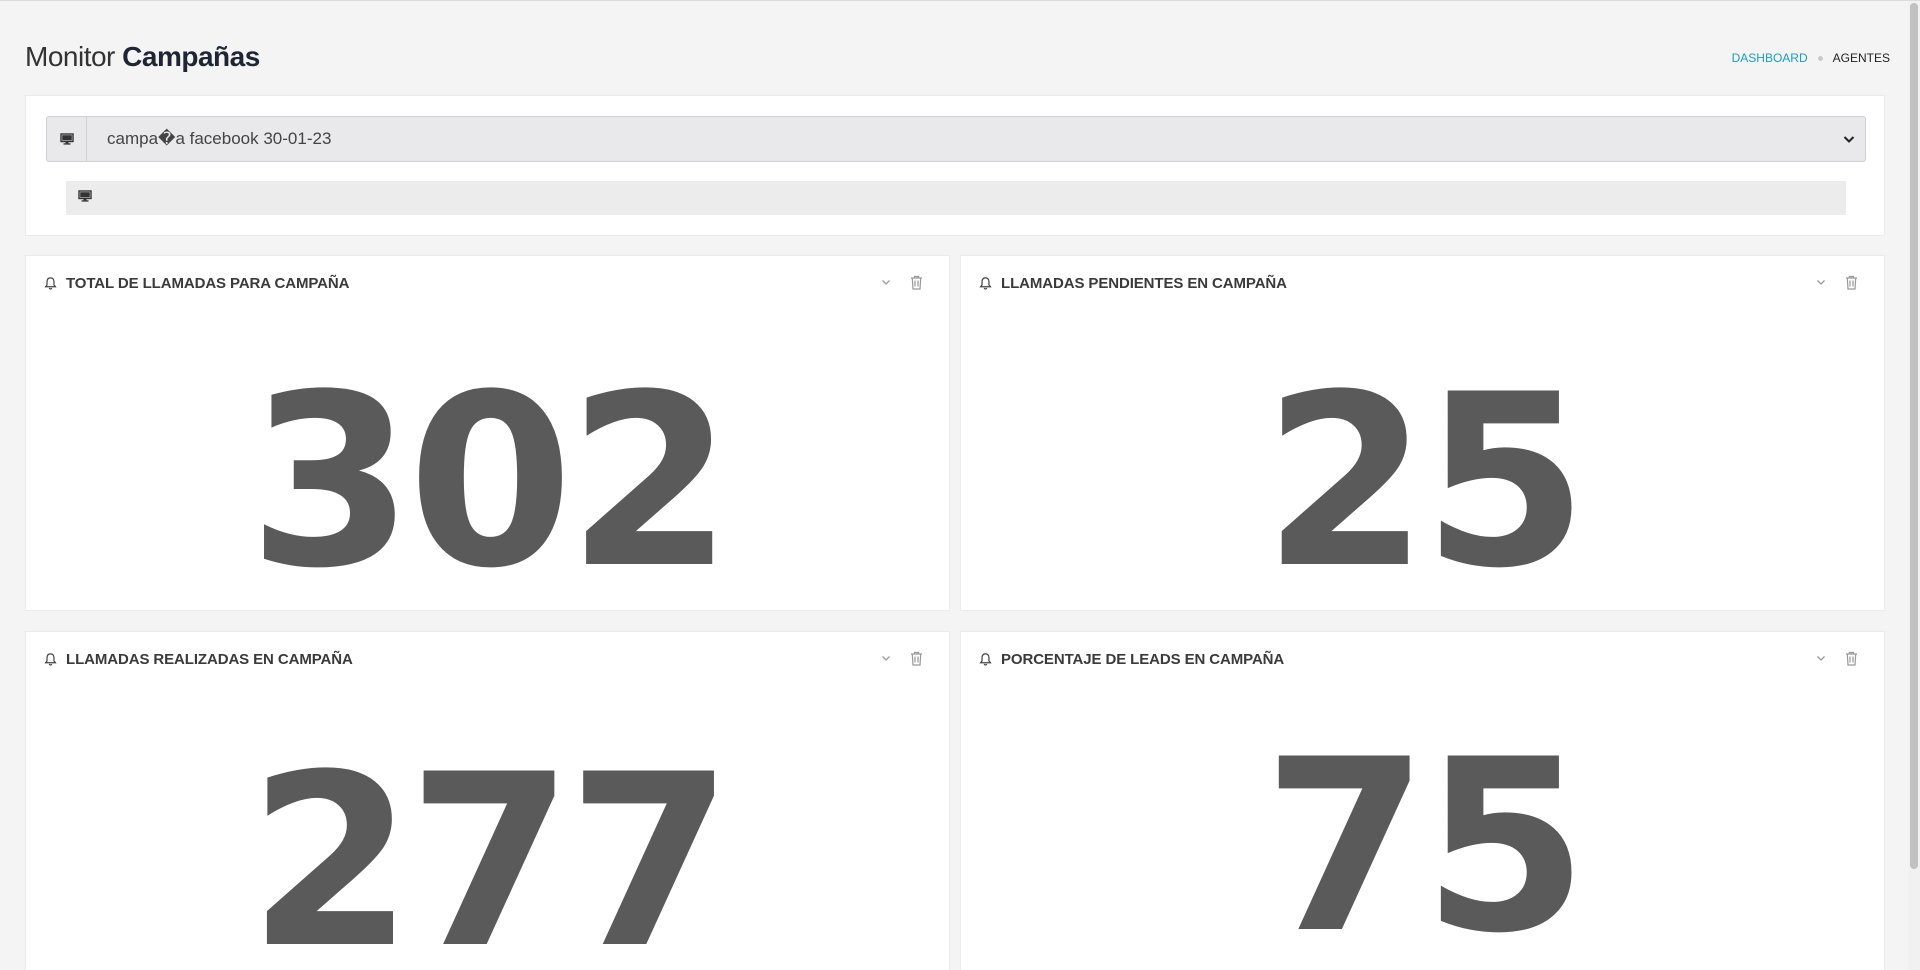 This screenshot has width=1920, height=970. What do you see at coordinates (1425, 477) in the screenshot?
I see `card-value: 25` at bounding box center [1425, 477].